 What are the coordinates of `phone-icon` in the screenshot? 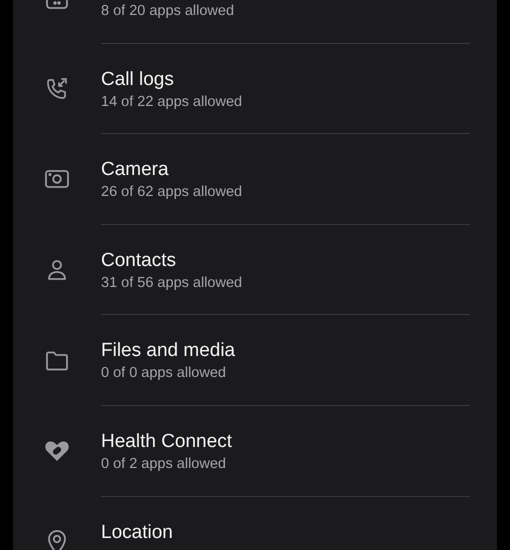 It's located at (57, 89).